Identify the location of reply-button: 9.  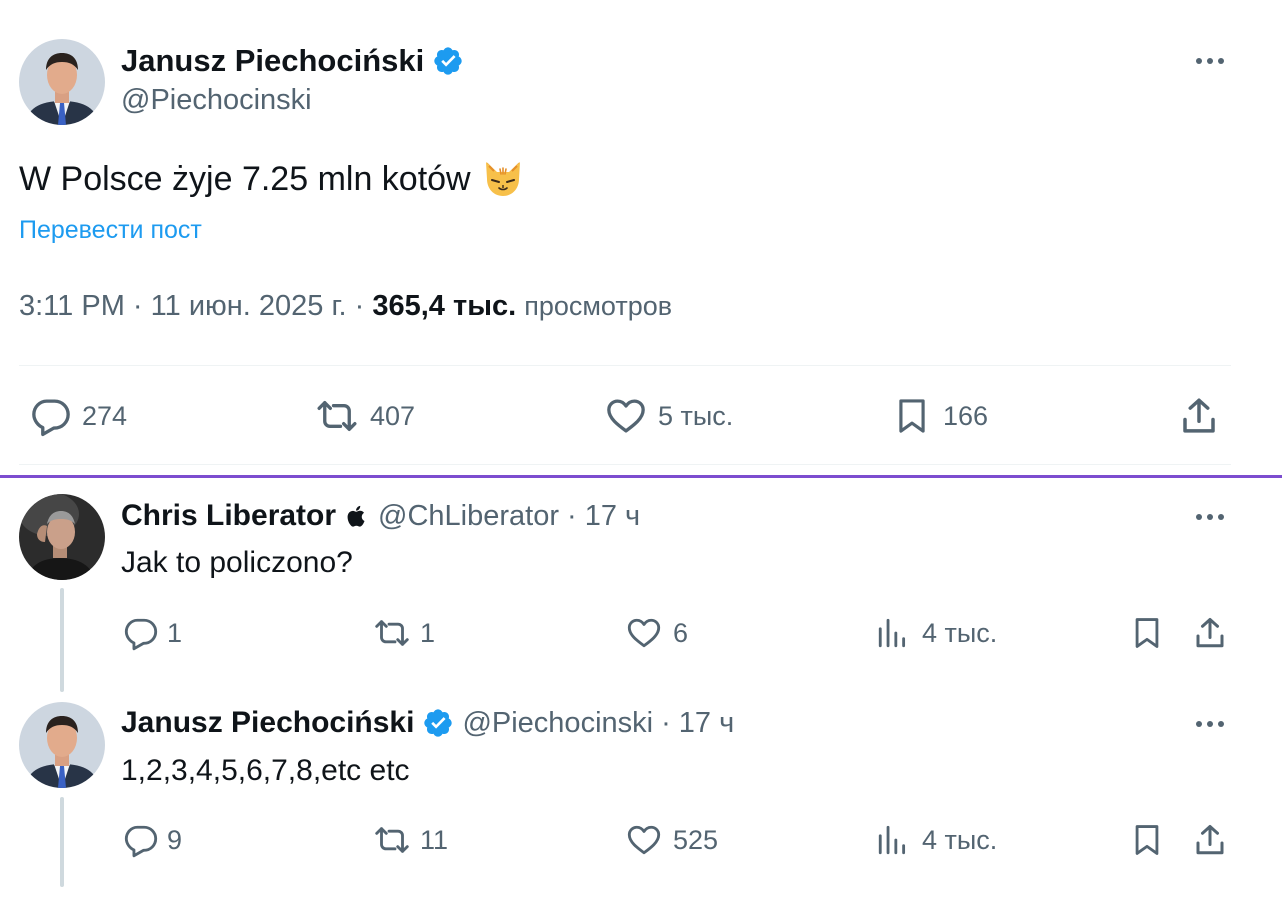
(152, 840).